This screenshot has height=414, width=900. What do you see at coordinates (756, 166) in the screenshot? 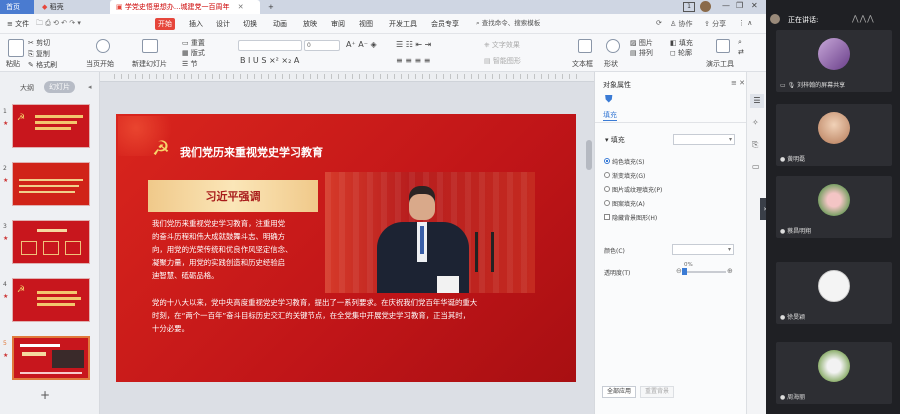
I see `layers-icon: ▭` at bounding box center [756, 166].